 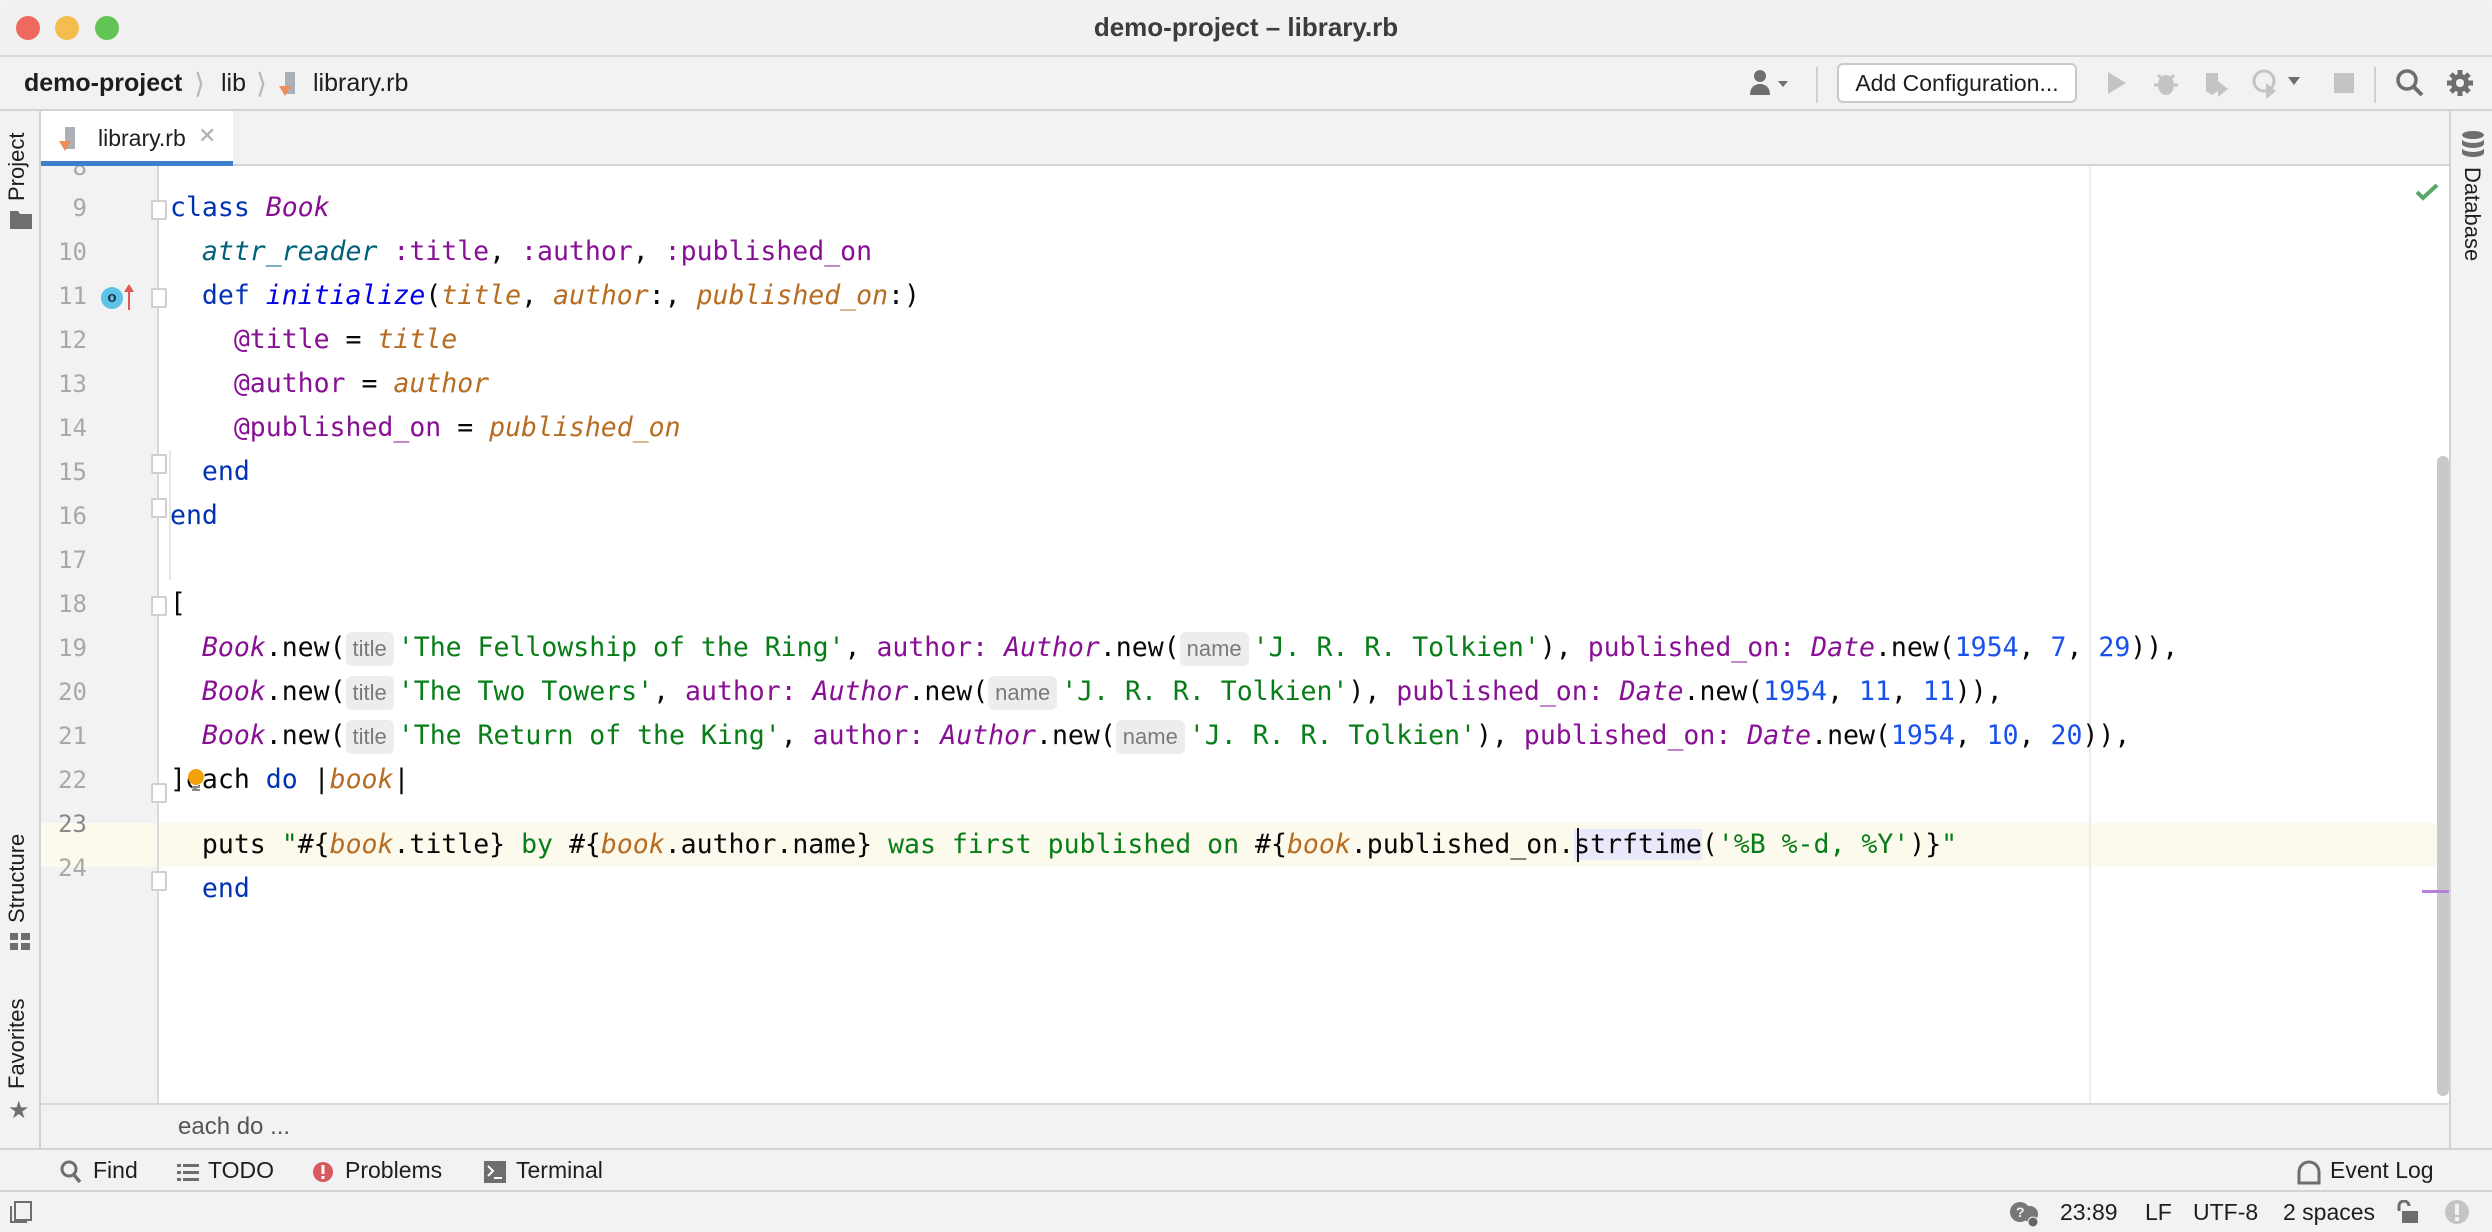 I want to click on problems-tool-button: Problems, so click(x=393, y=1170).